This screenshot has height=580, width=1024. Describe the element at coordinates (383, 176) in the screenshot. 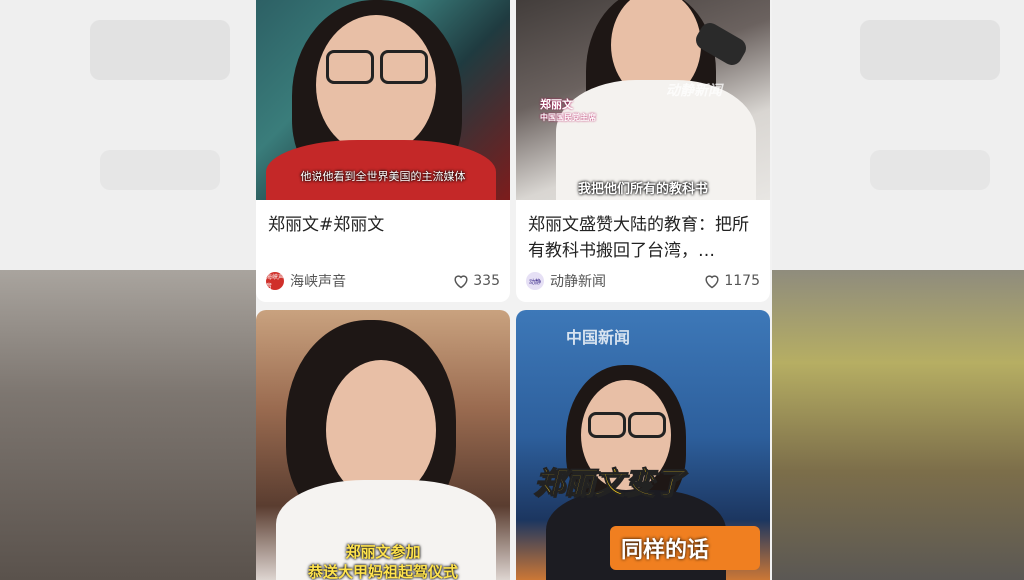

I see `video-subtitle: 他说他看到全世界美国的主流媒体` at that location.